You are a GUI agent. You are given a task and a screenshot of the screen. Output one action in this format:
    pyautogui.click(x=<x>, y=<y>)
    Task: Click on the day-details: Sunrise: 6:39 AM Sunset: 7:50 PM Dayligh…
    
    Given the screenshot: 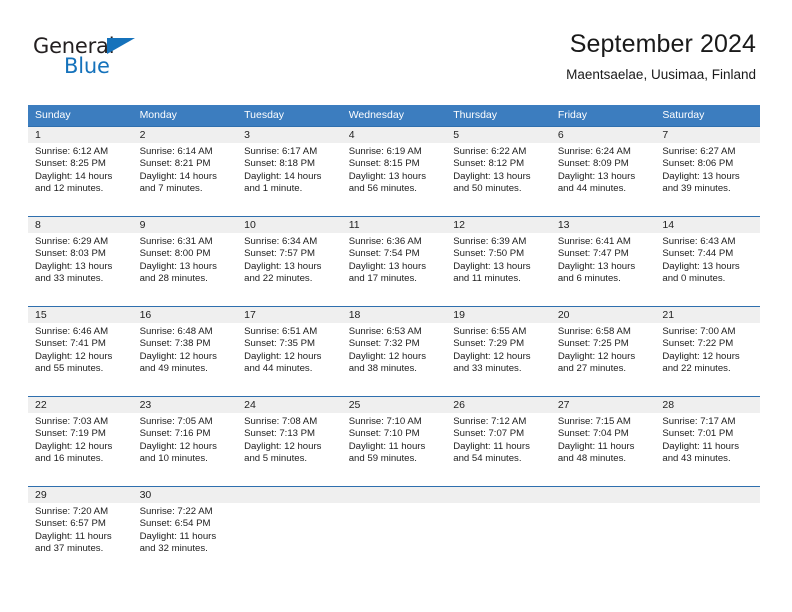 What is the action you would take?
    pyautogui.click(x=498, y=259)
    